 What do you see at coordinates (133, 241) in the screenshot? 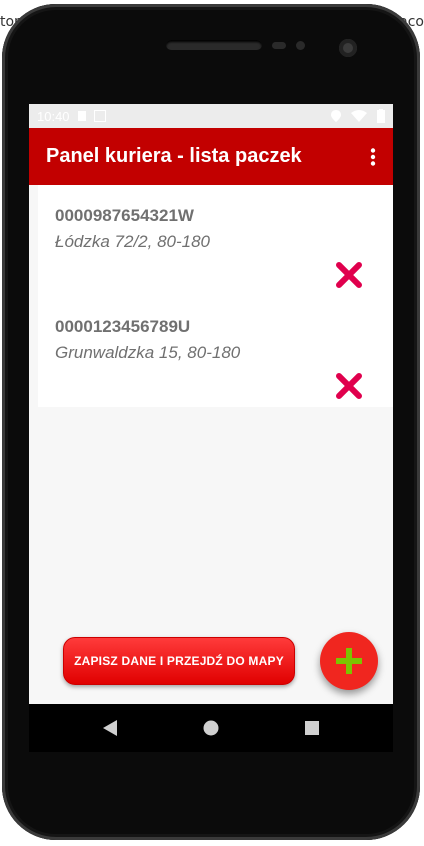
I see `parcel-address: Łódzka 72/2, 80-180` at bounding box center [133, 241].